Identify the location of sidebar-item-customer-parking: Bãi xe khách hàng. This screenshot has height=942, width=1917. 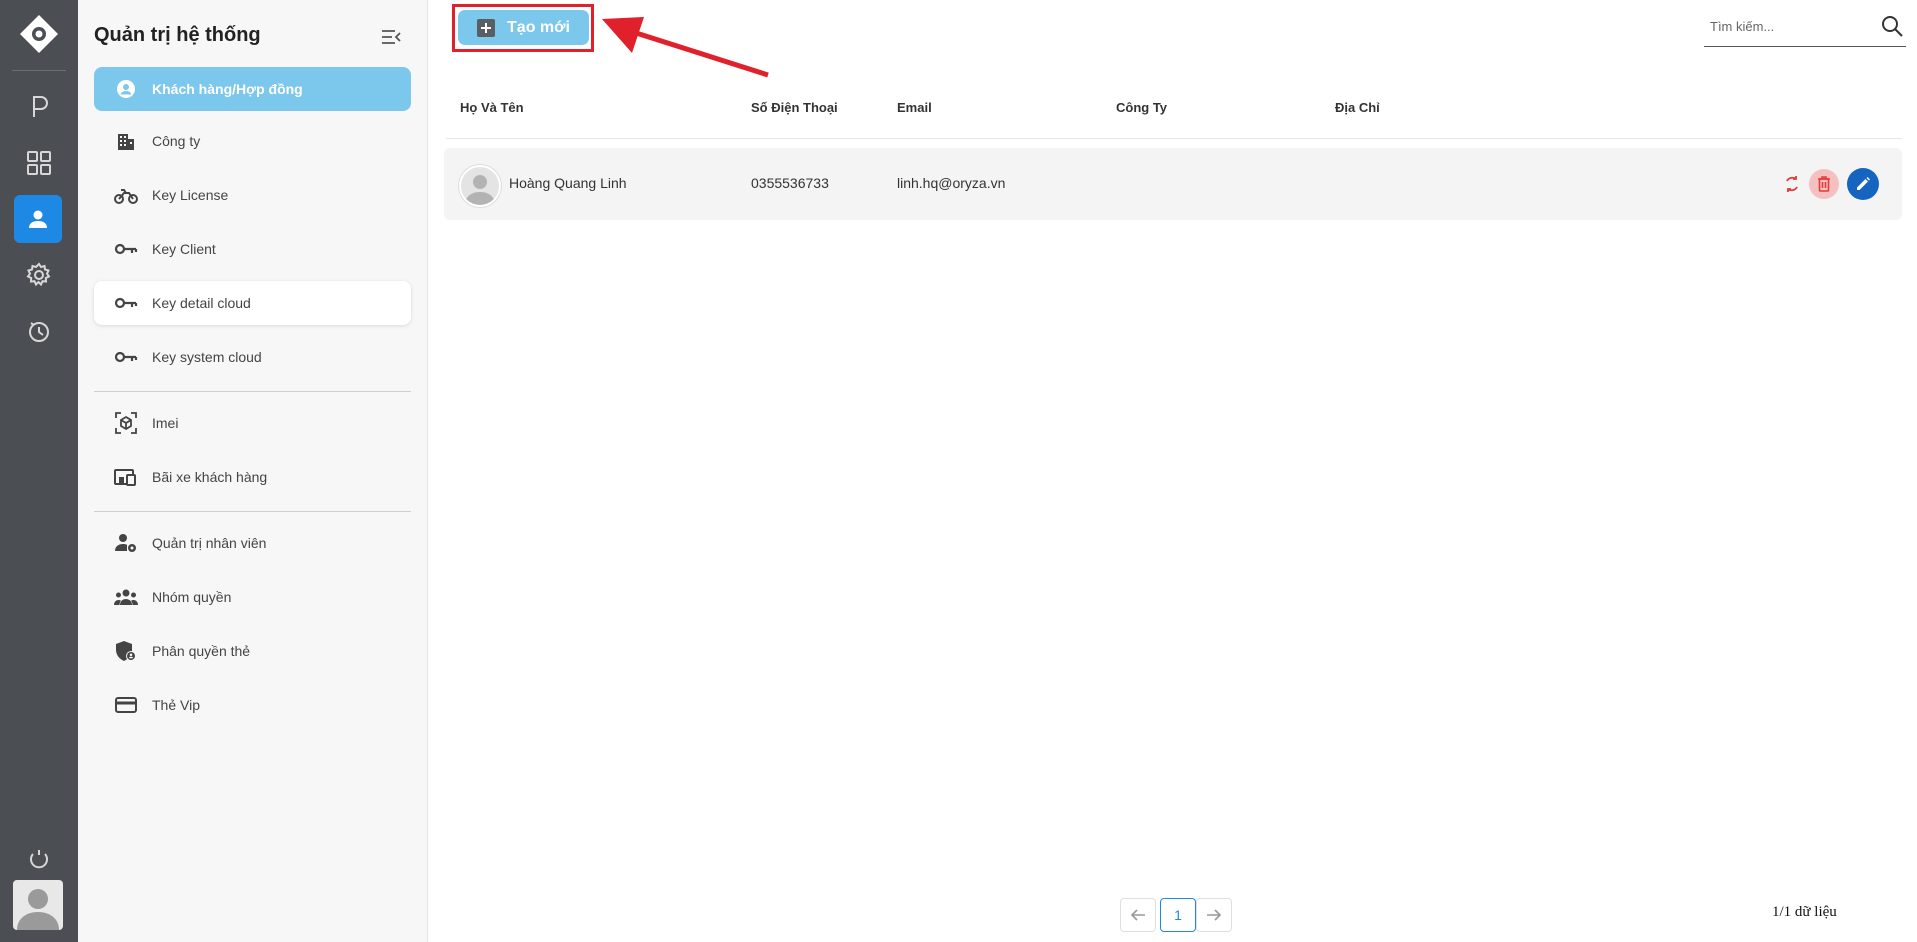
(252, 477).